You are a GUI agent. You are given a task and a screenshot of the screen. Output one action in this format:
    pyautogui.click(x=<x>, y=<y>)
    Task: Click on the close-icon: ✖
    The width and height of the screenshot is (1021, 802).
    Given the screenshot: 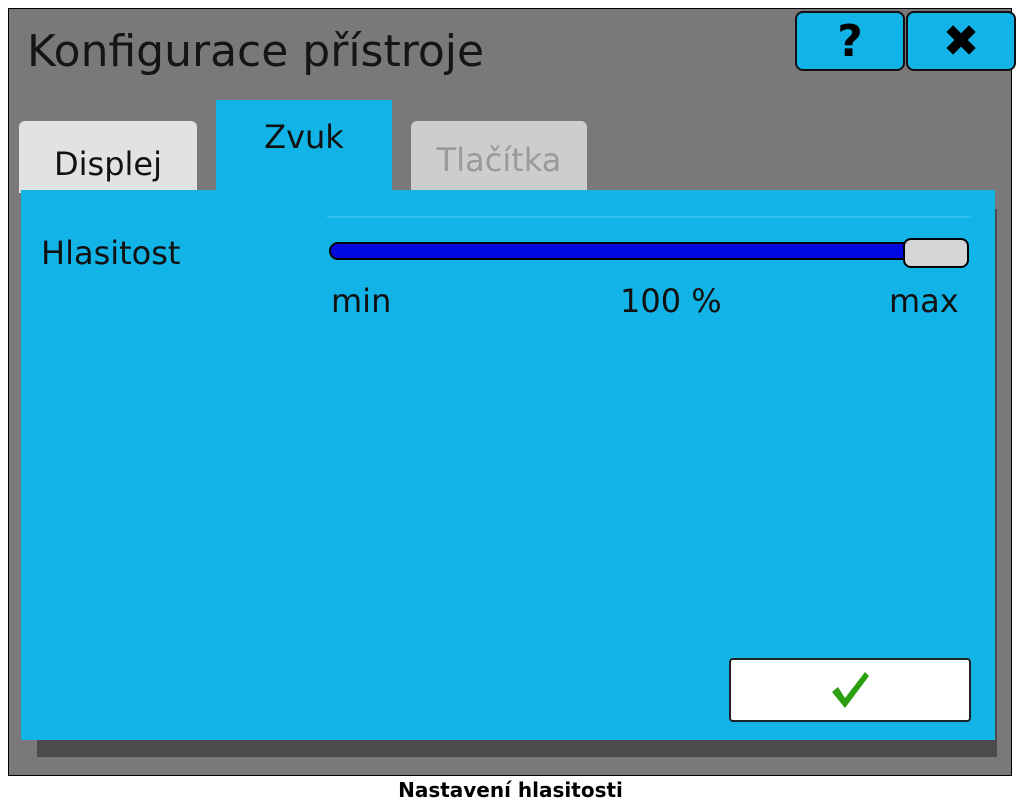 What is the action you would take?
    pyautogui.click(x=961, y=41)
    